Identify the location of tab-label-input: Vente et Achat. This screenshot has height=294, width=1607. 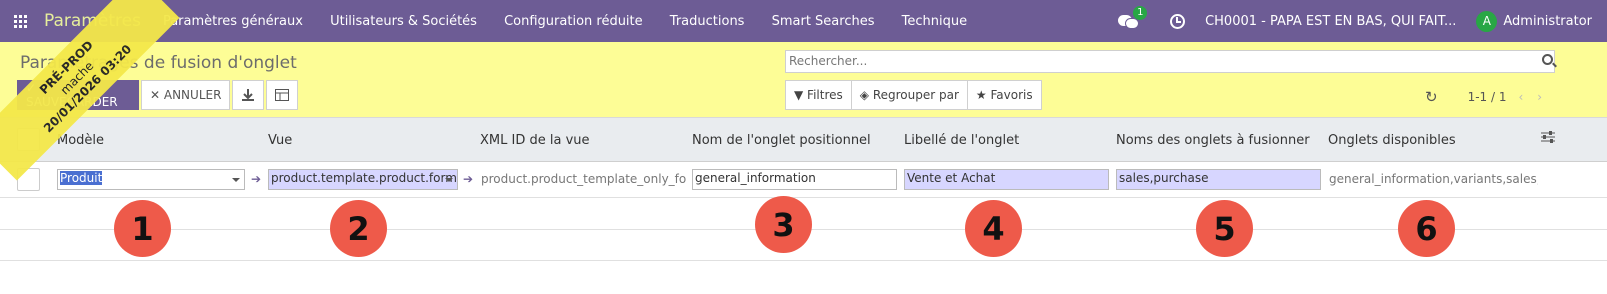
(1006, 179).